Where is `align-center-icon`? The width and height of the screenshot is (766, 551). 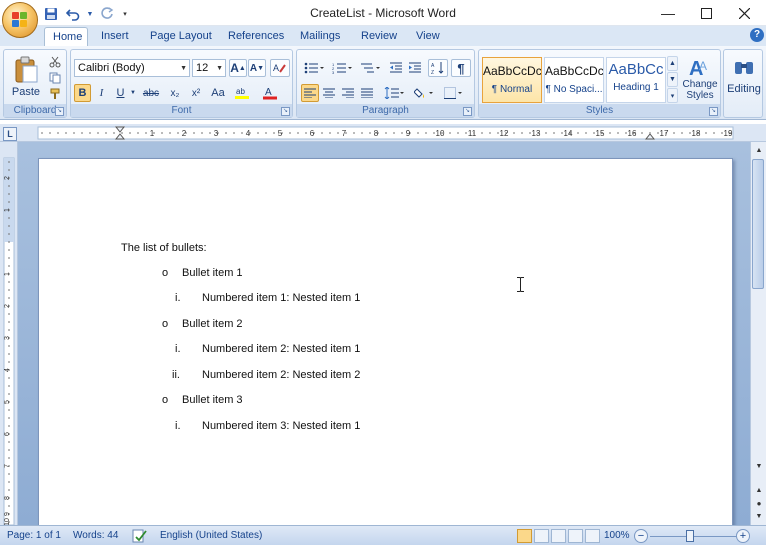
align-center-icon is located at coordinates (329, 93).